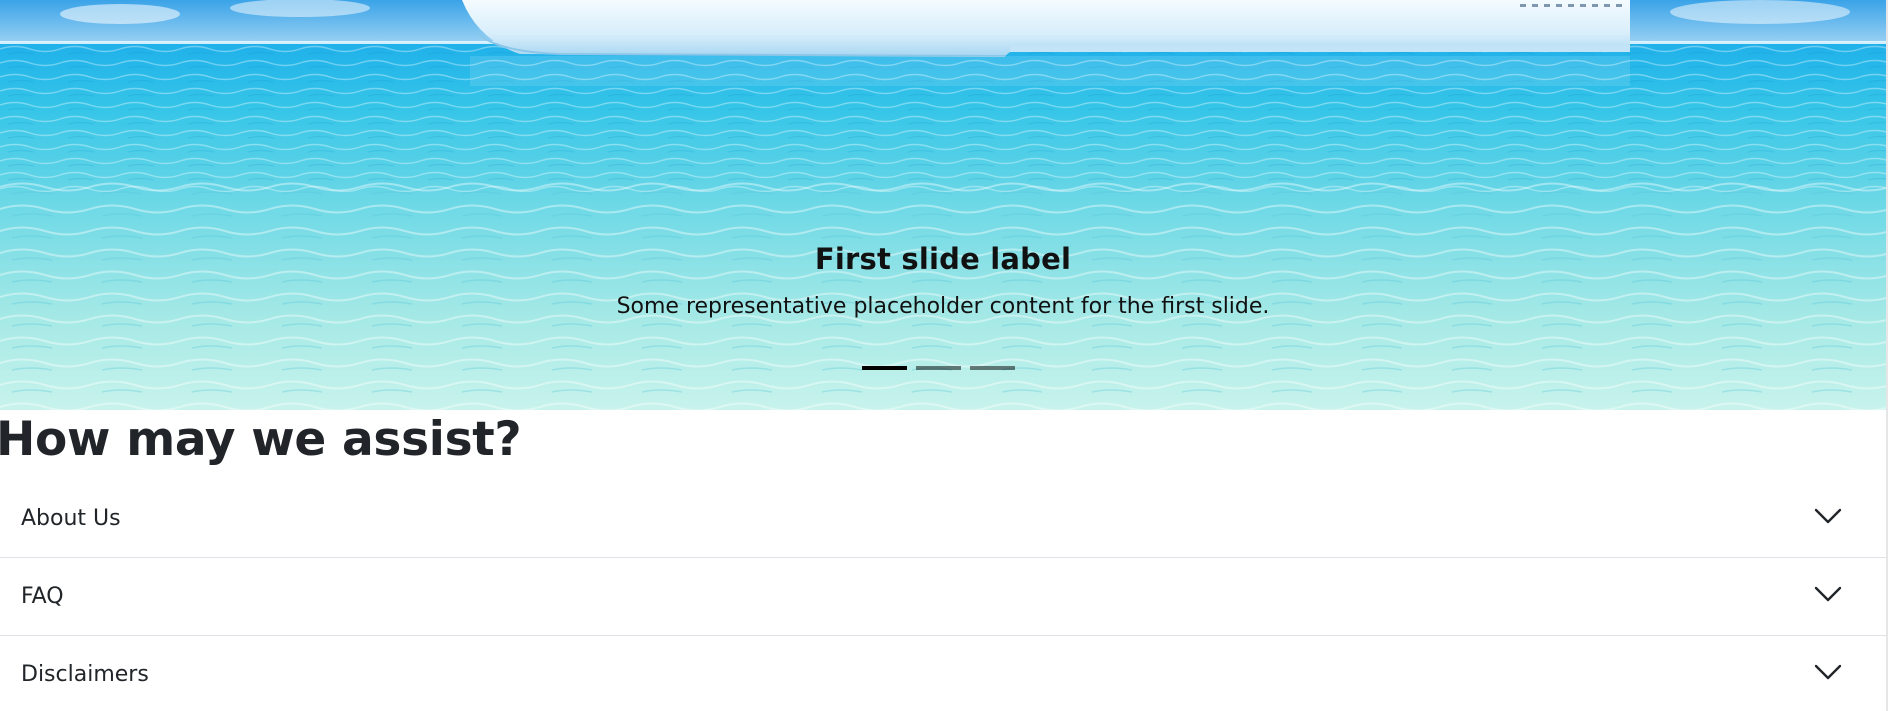 Image resolution: width=1888 pixels, height=711 pixels. Describe the element at coordinates (261, 439) in the screenshot. I see `page-title: How may we assist?` at that location.